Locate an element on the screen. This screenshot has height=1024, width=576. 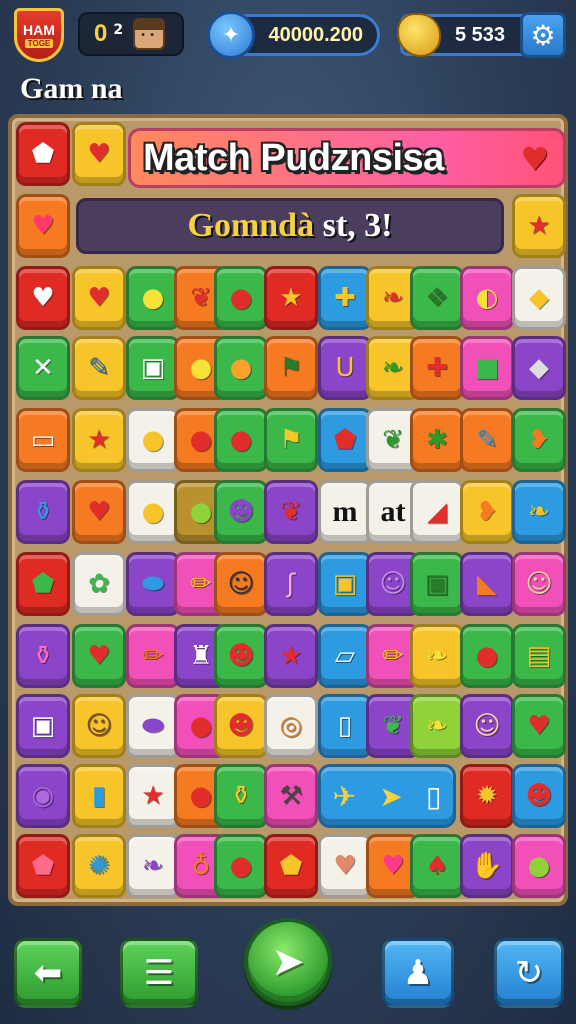
cube-tile: ◆ is located at coordinates (539, 368).